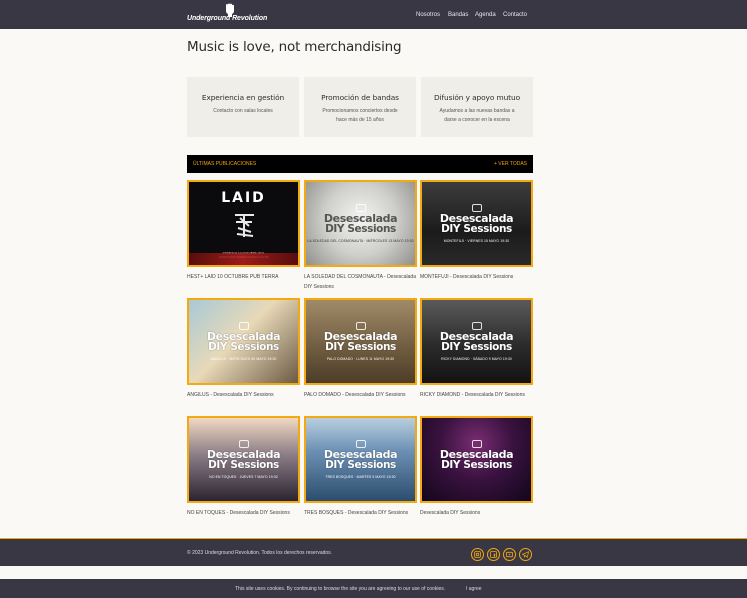 The height and width of the screenshot is (598, 747). What do you see at coordinates (360, 164) in the screenshot?
I see `latest-posts-bar: ÚLTIMAS PUBLICACIONES + VER TODAS` at bounding box center [360, 164].